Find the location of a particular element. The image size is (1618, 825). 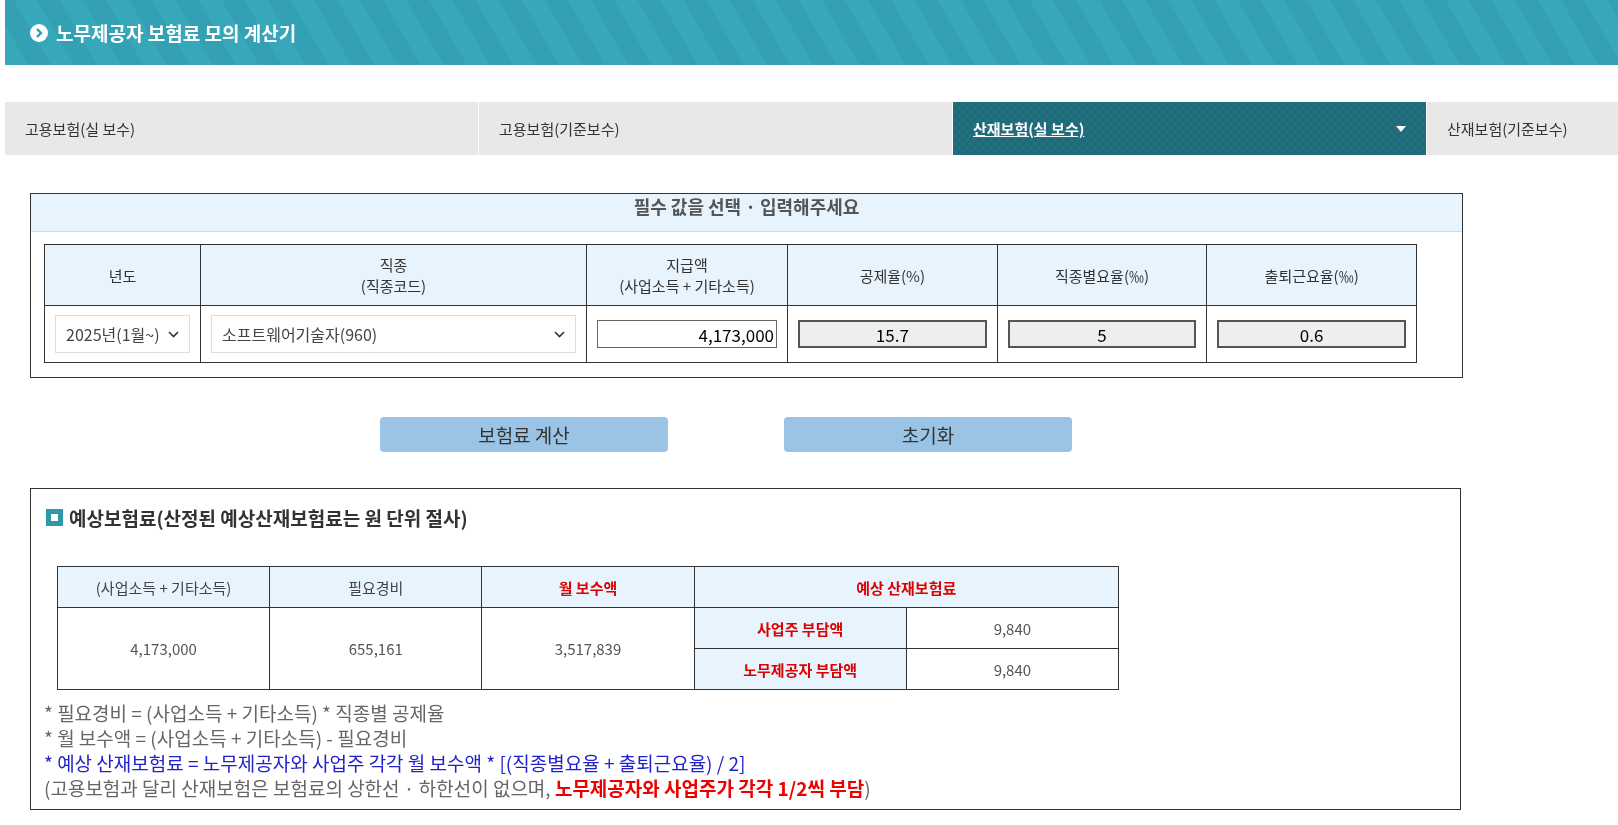

amount-input: 4,173,000 is located at coordinates (687, 334).